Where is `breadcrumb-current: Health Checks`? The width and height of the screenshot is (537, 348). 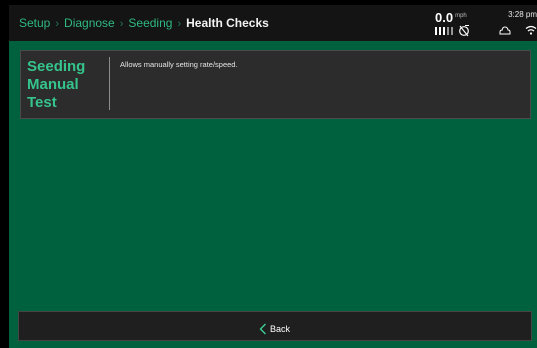
breadcrumb-current: Health Checks is located at coordinates (227, 23).